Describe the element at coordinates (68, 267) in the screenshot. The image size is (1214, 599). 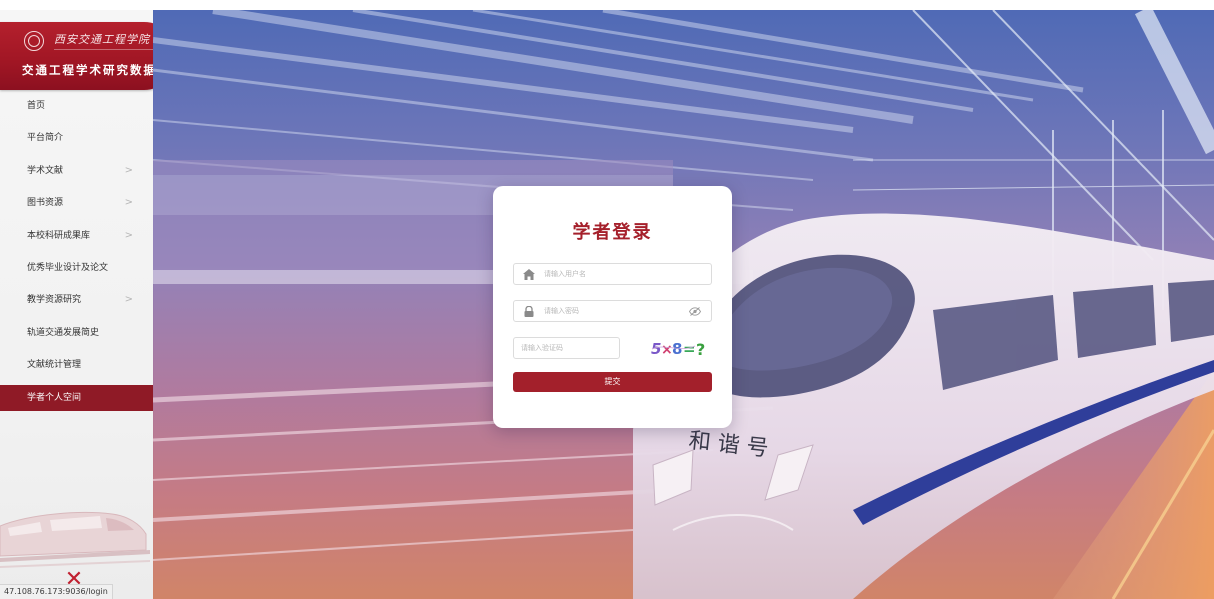
I see `sidebar-item-label: 优秀毕业设计及论文` at that location.